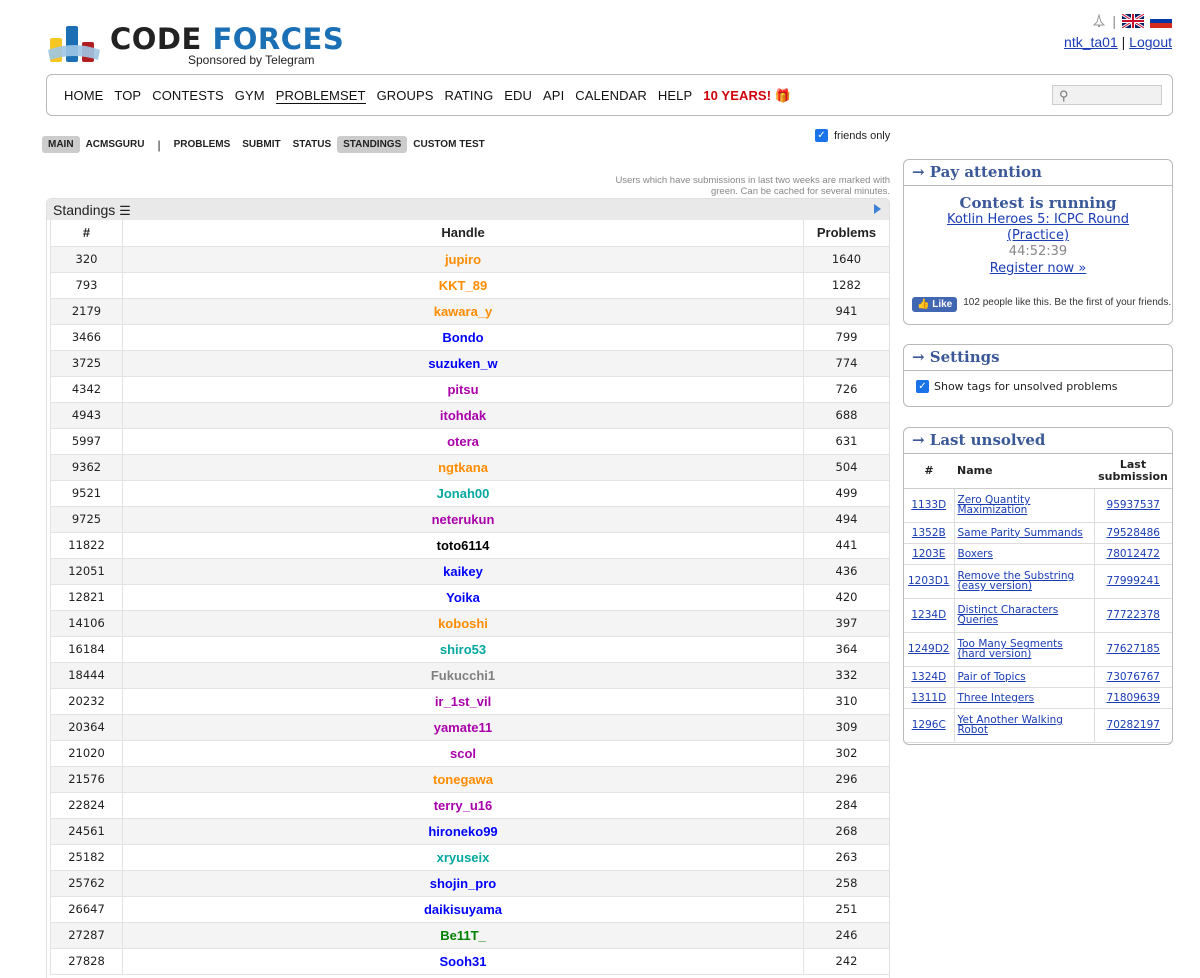  I want to click on problem-id-link: 1234D, so click(928, 615).